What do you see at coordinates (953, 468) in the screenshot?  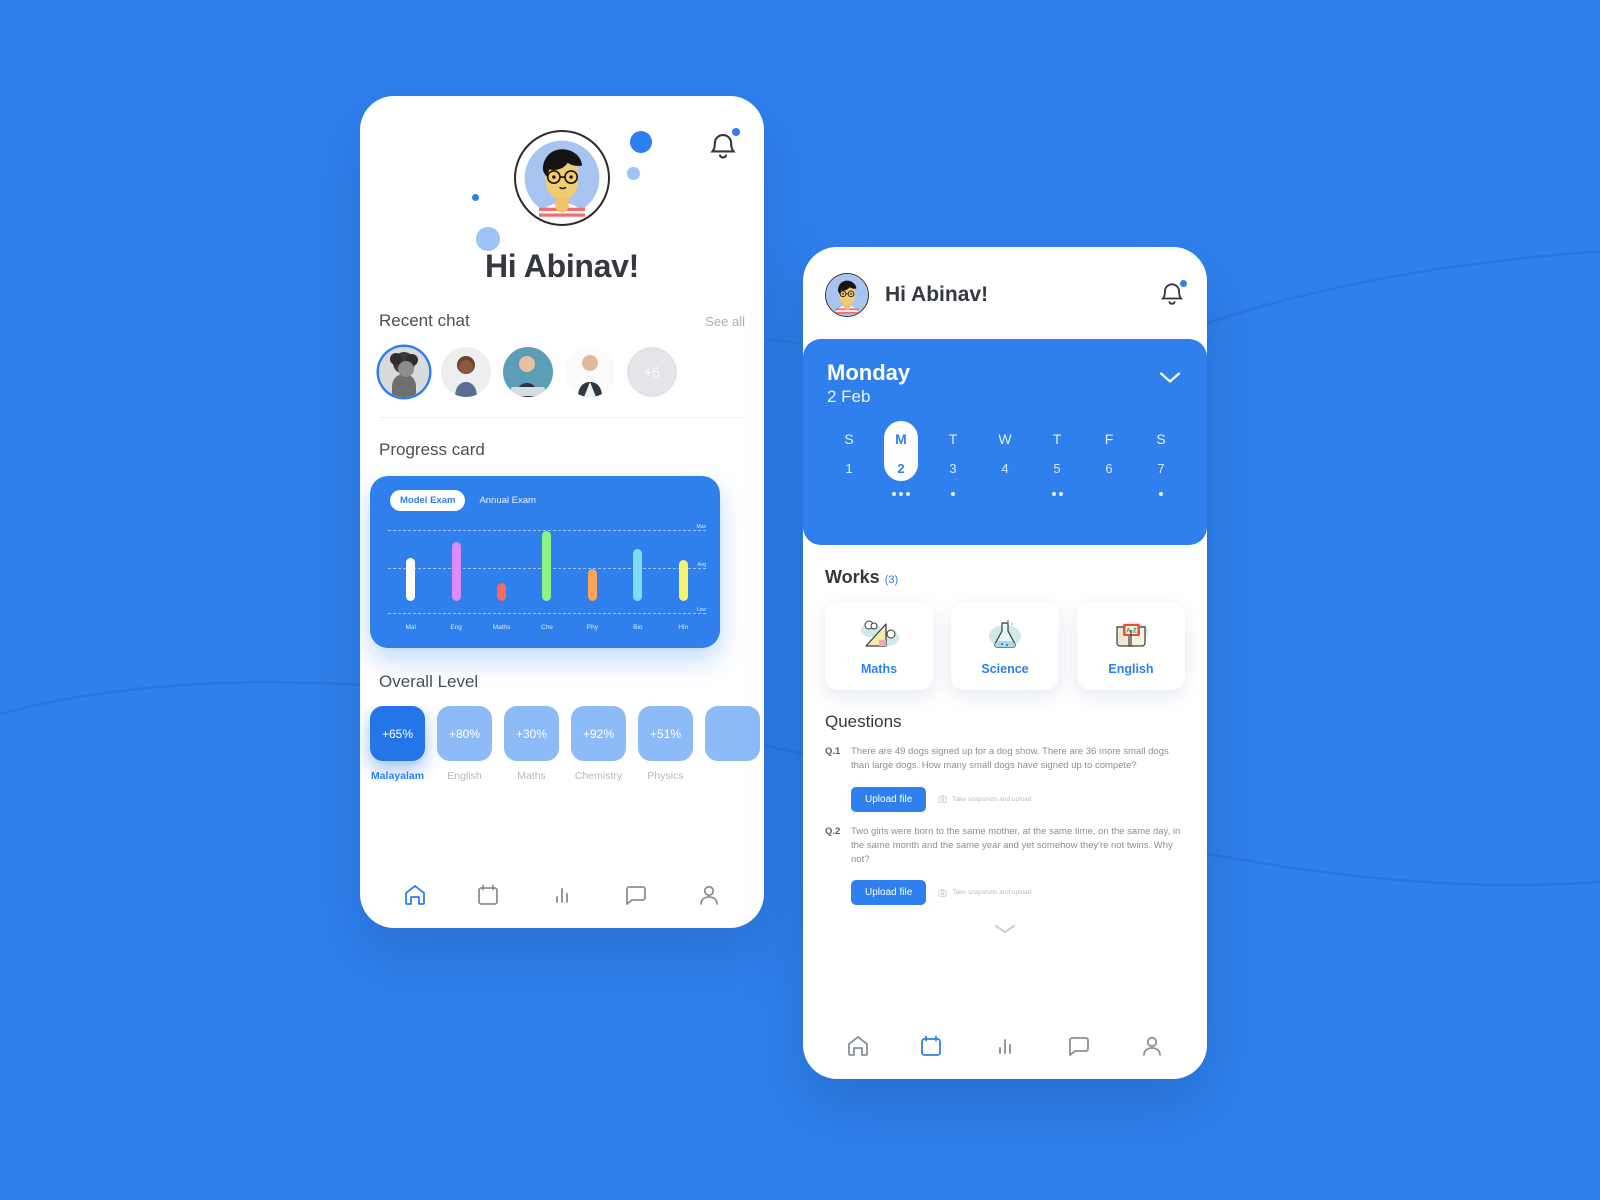 I see `calendar-daynumber: 3` at bounding box center [953, 468].